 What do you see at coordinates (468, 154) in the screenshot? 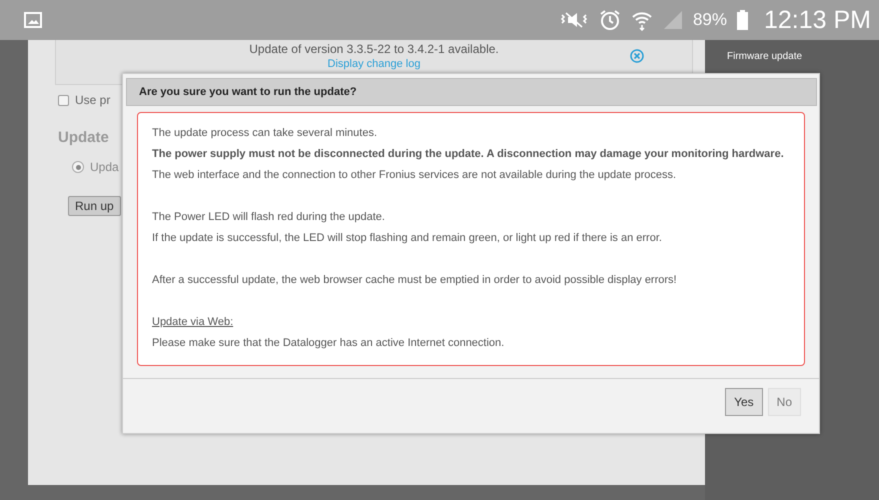
I see `warning-line: The power supply must not be disconnected during the update. A disconnection may damage your monitoring hardware.` at bounding box center [468, 154].